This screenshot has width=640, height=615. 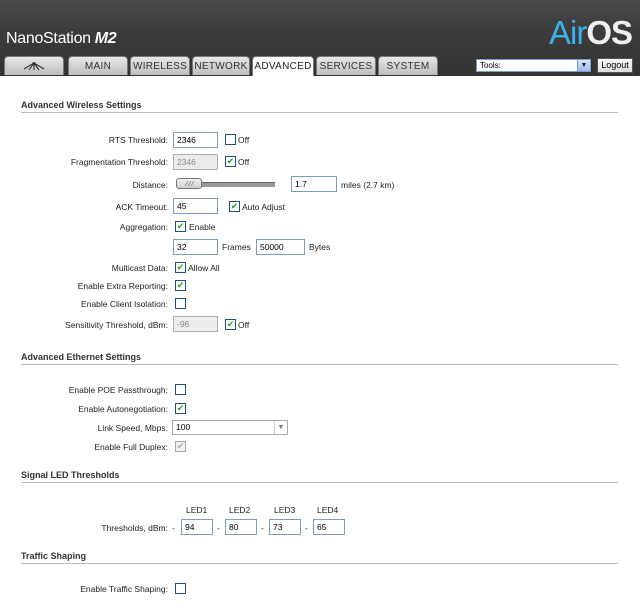 I want to click on rts-threshold-label: RTS Threshold:, so click(x=138, y=140).